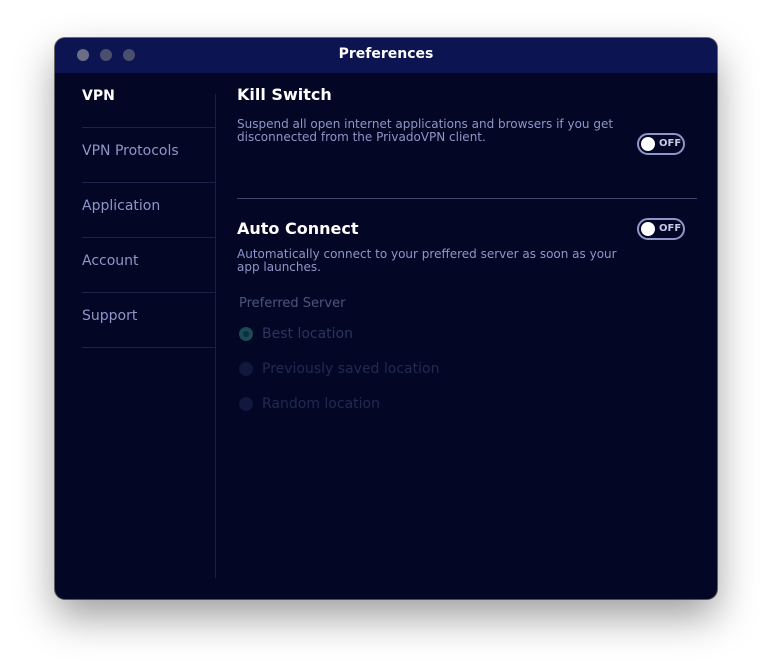  What do you see at coordinates (149, 100) in the screenshot?
I see `sidebar-item-vpn: VPN` at bounding box center [149, 100].